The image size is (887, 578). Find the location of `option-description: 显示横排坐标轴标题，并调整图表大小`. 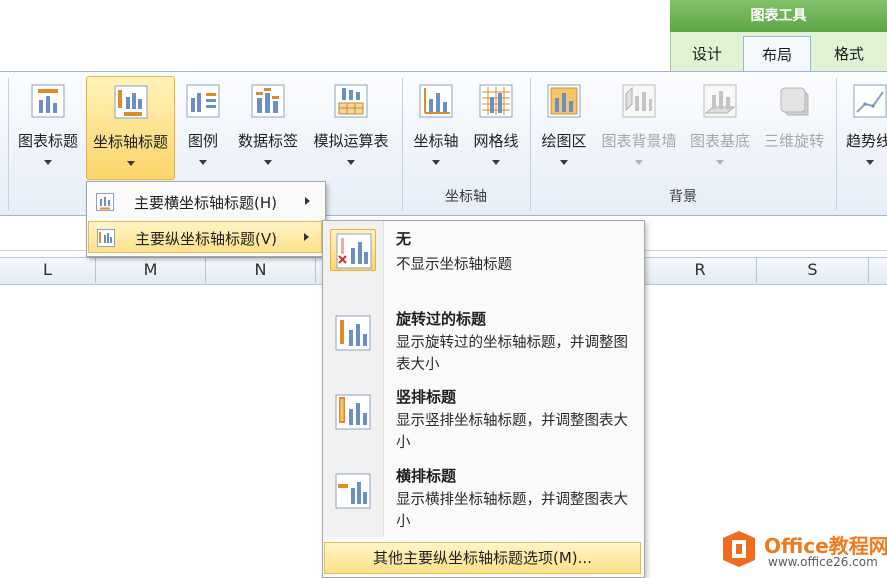

option-description: 显示横排坐标轴标题，并调整图表大小 is located at coordinates (512, 511).